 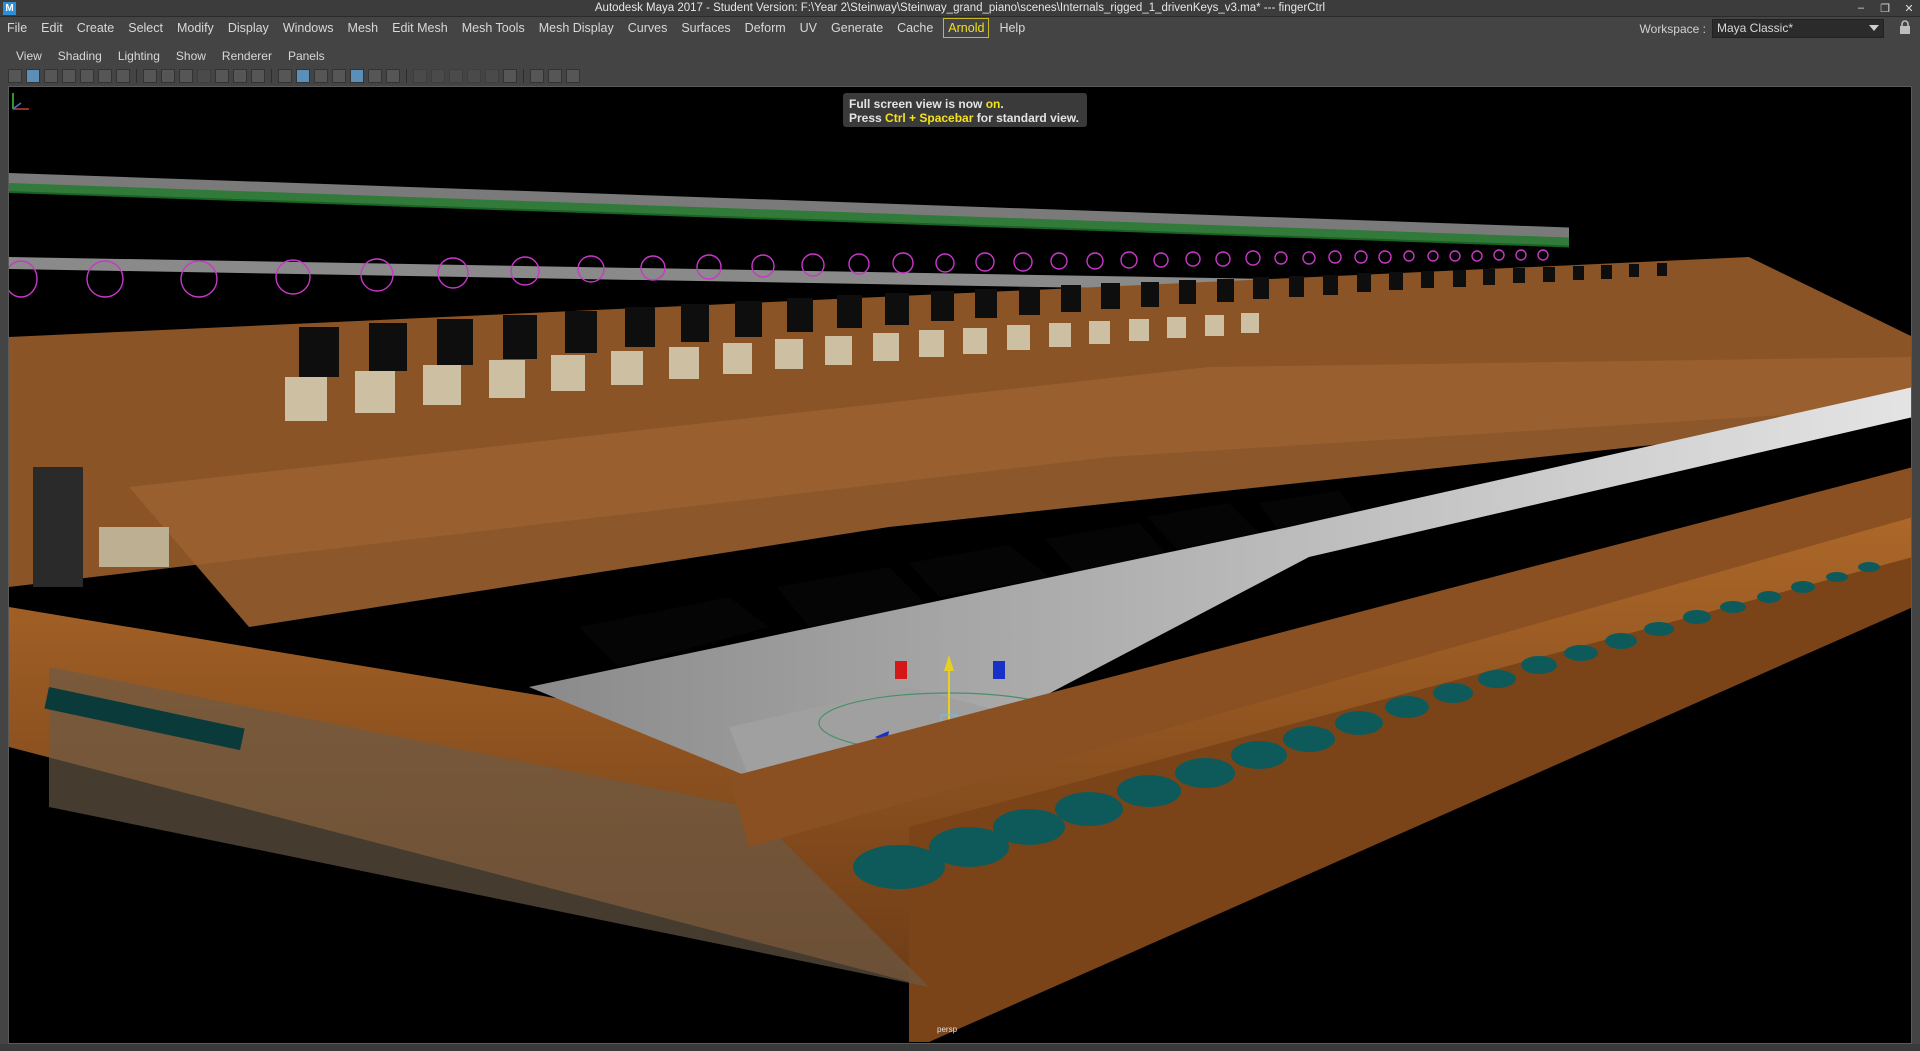 I want to click on left-block, so click(x=134, y=547).